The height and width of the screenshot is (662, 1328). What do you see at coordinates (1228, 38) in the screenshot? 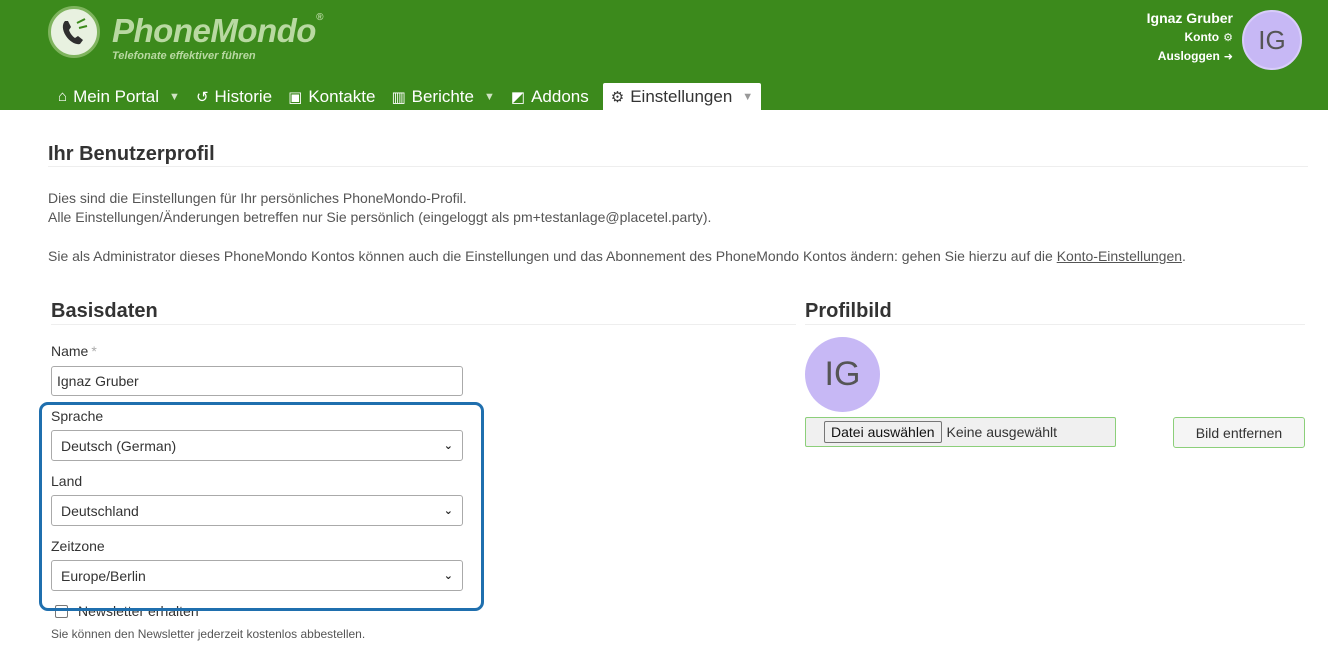
I see `users-cog-icon: ⚙` at bounding box center [1228, 38].